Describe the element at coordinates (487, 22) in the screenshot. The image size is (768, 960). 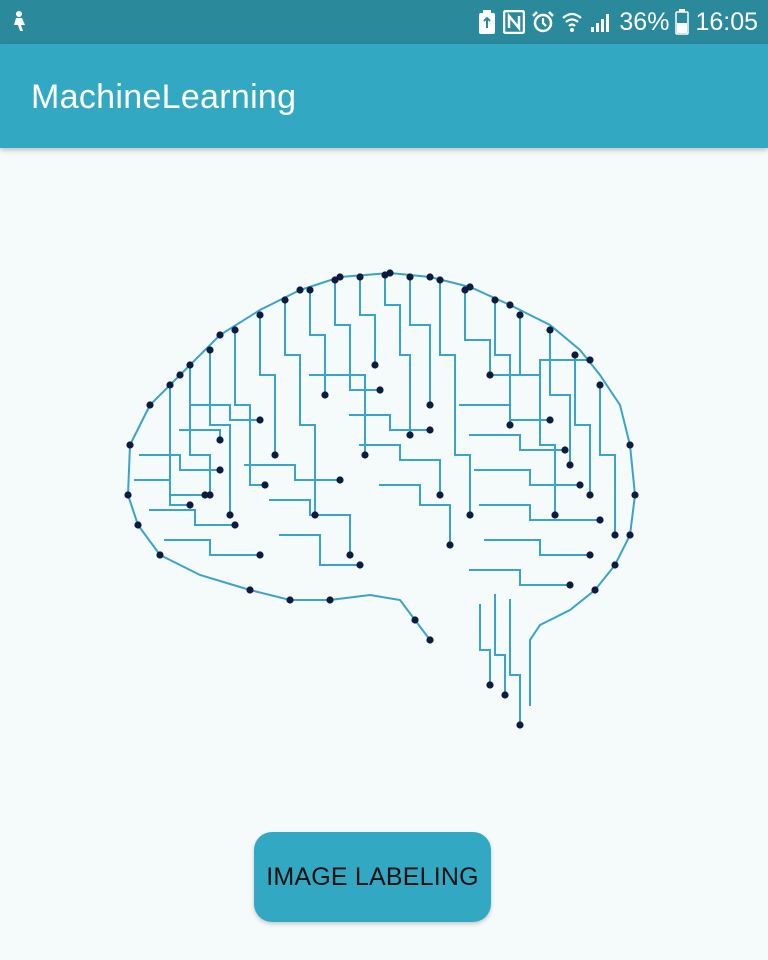
I see `battery-saver-icon` at that location.